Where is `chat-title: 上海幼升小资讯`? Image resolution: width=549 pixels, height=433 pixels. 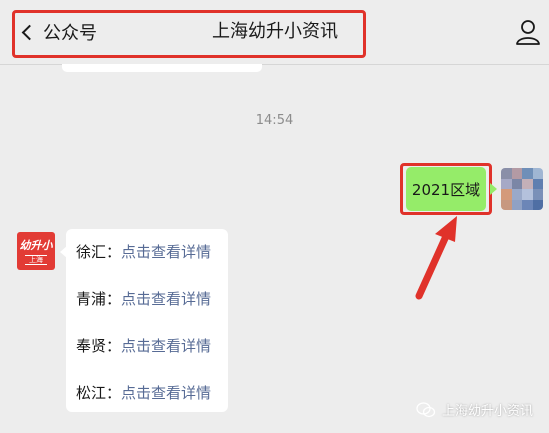
chat-title: 上海幼升小资讯 is located at coordinates (275, 31).